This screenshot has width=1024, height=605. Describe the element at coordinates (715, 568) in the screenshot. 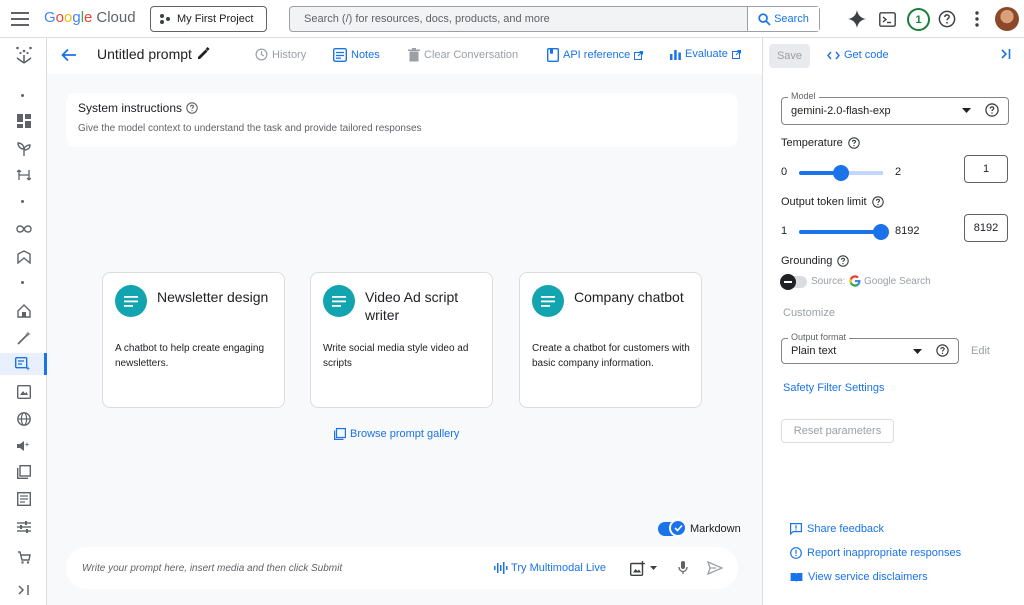

I see `send-icon` at that location.